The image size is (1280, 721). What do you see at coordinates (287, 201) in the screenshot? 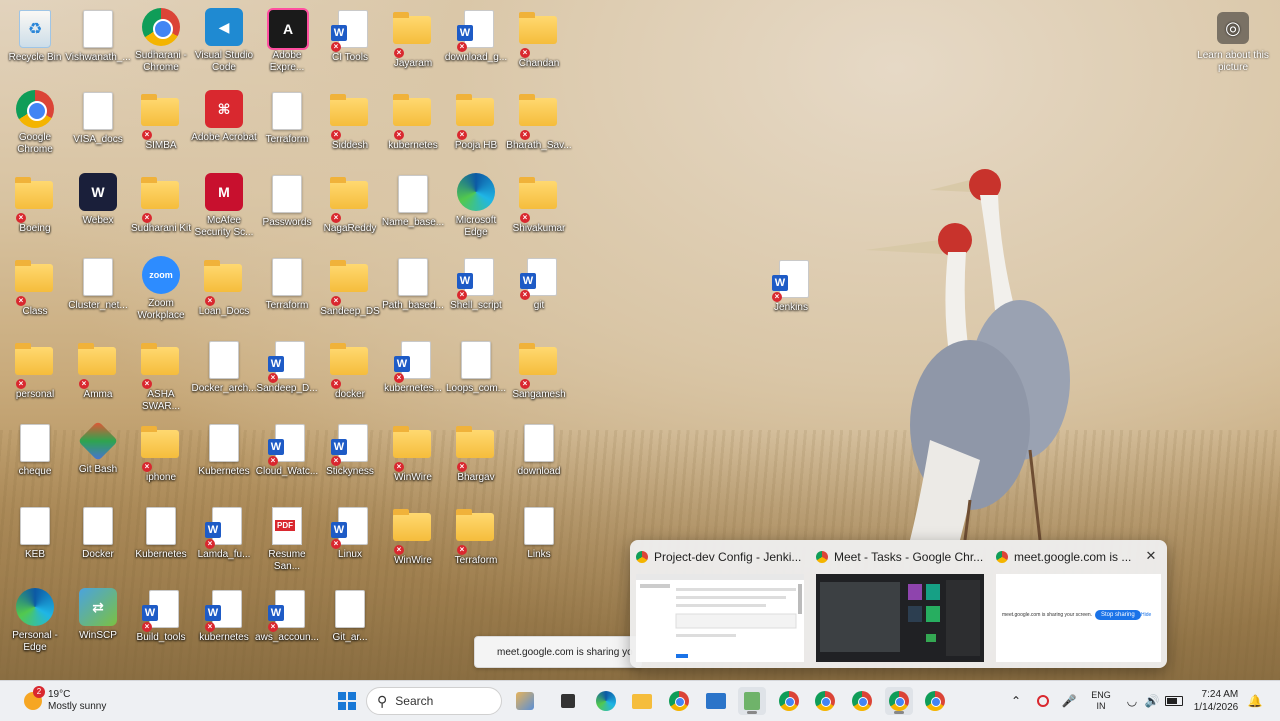
I see `desktop-icon: Passwords` at bounding box center [287, 201].